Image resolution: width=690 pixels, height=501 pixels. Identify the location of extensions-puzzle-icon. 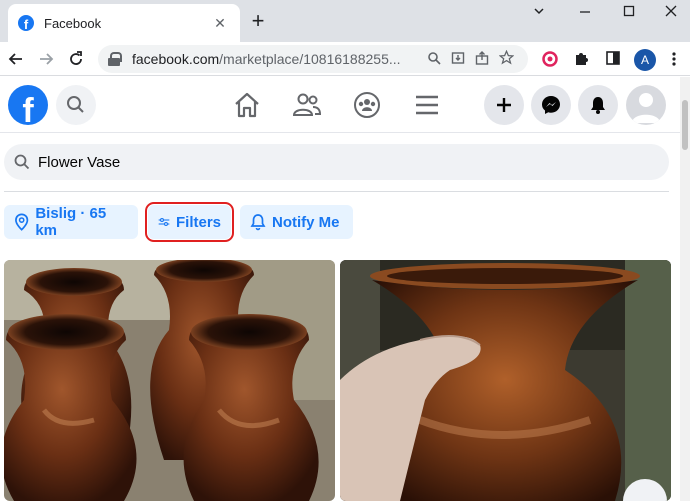
(582, 60).